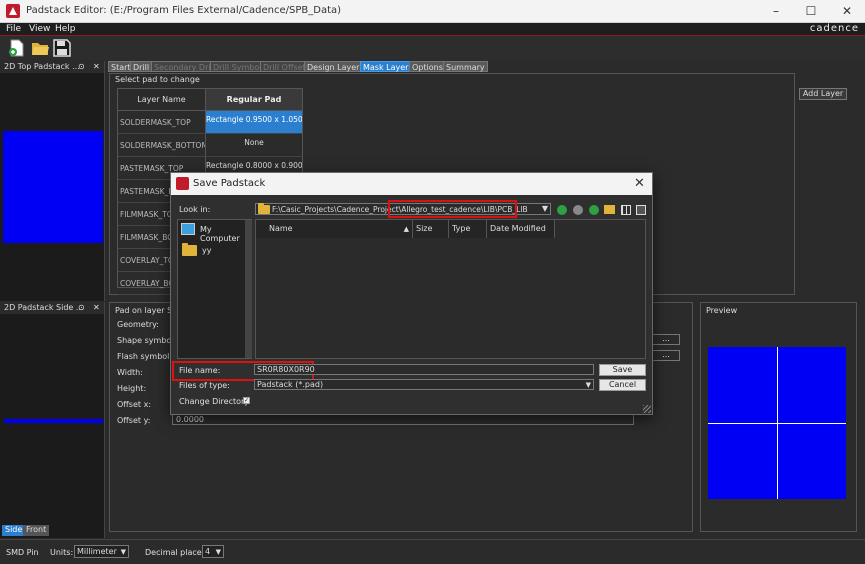  Describe the element at coordinates (622, 385) in the screenshot. I see `cancel-button: Cancel` at that location.